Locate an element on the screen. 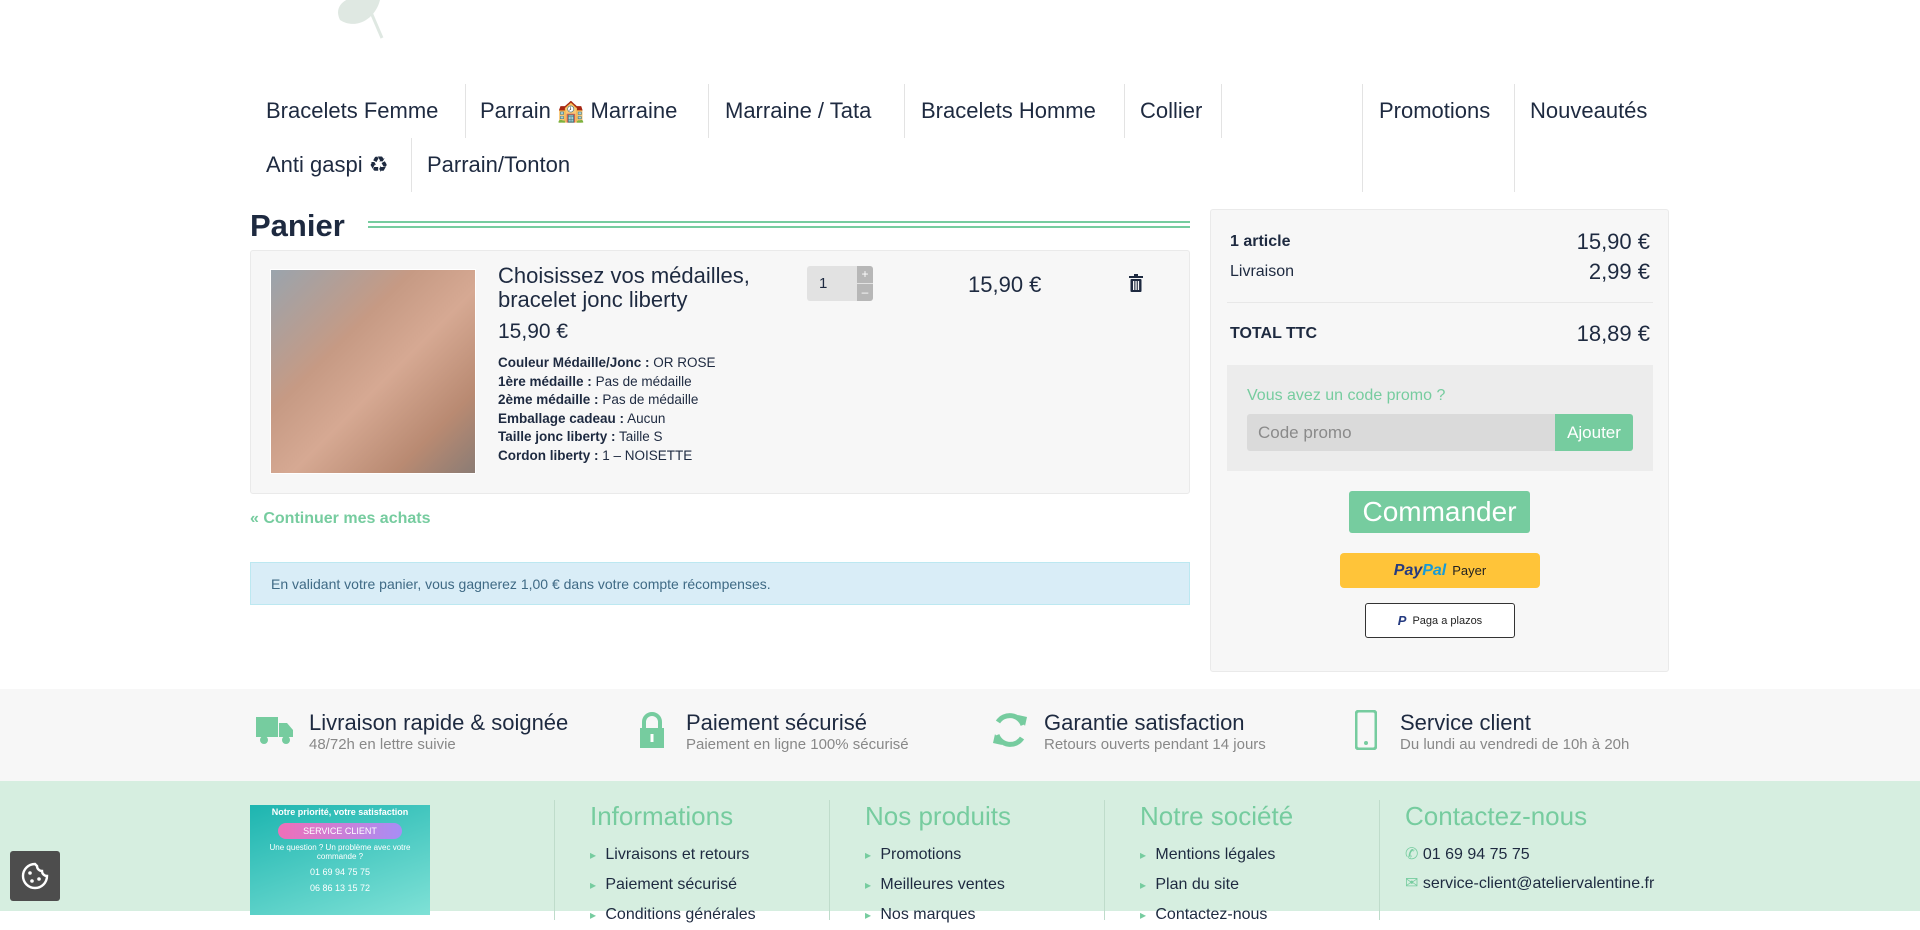  nav-parrain-marraine: Parrain 🏫 Marraine is located at coordinates (578, 111).